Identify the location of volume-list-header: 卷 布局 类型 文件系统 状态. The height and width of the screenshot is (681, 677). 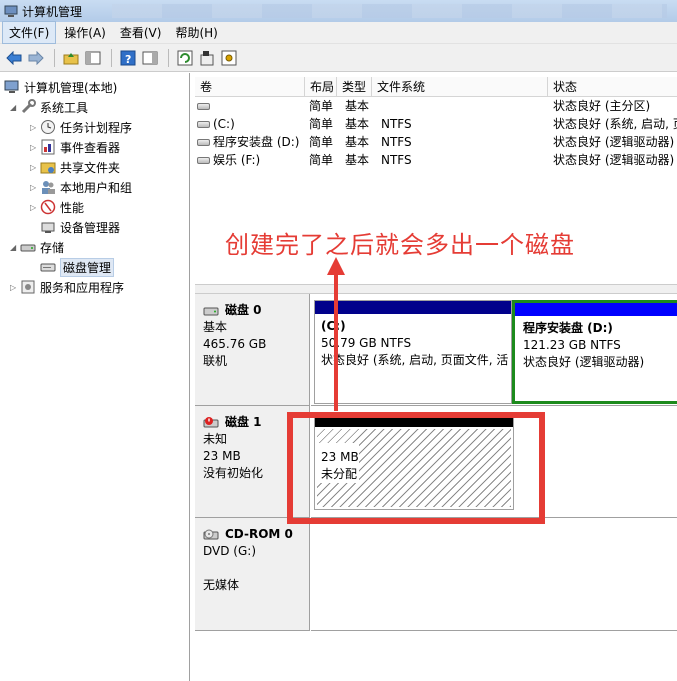
(436, 87).